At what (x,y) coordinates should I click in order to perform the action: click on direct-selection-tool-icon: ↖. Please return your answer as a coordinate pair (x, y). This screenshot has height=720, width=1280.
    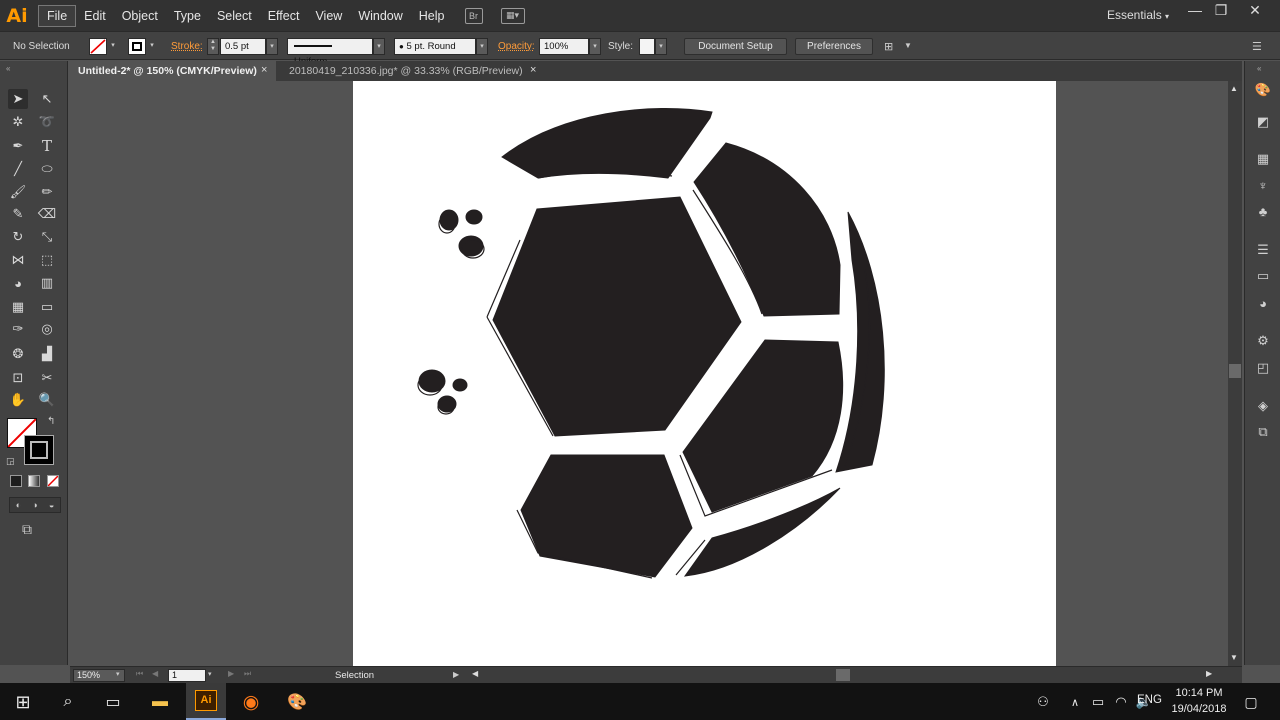
    Looking at the image, I should click on (47, 99).